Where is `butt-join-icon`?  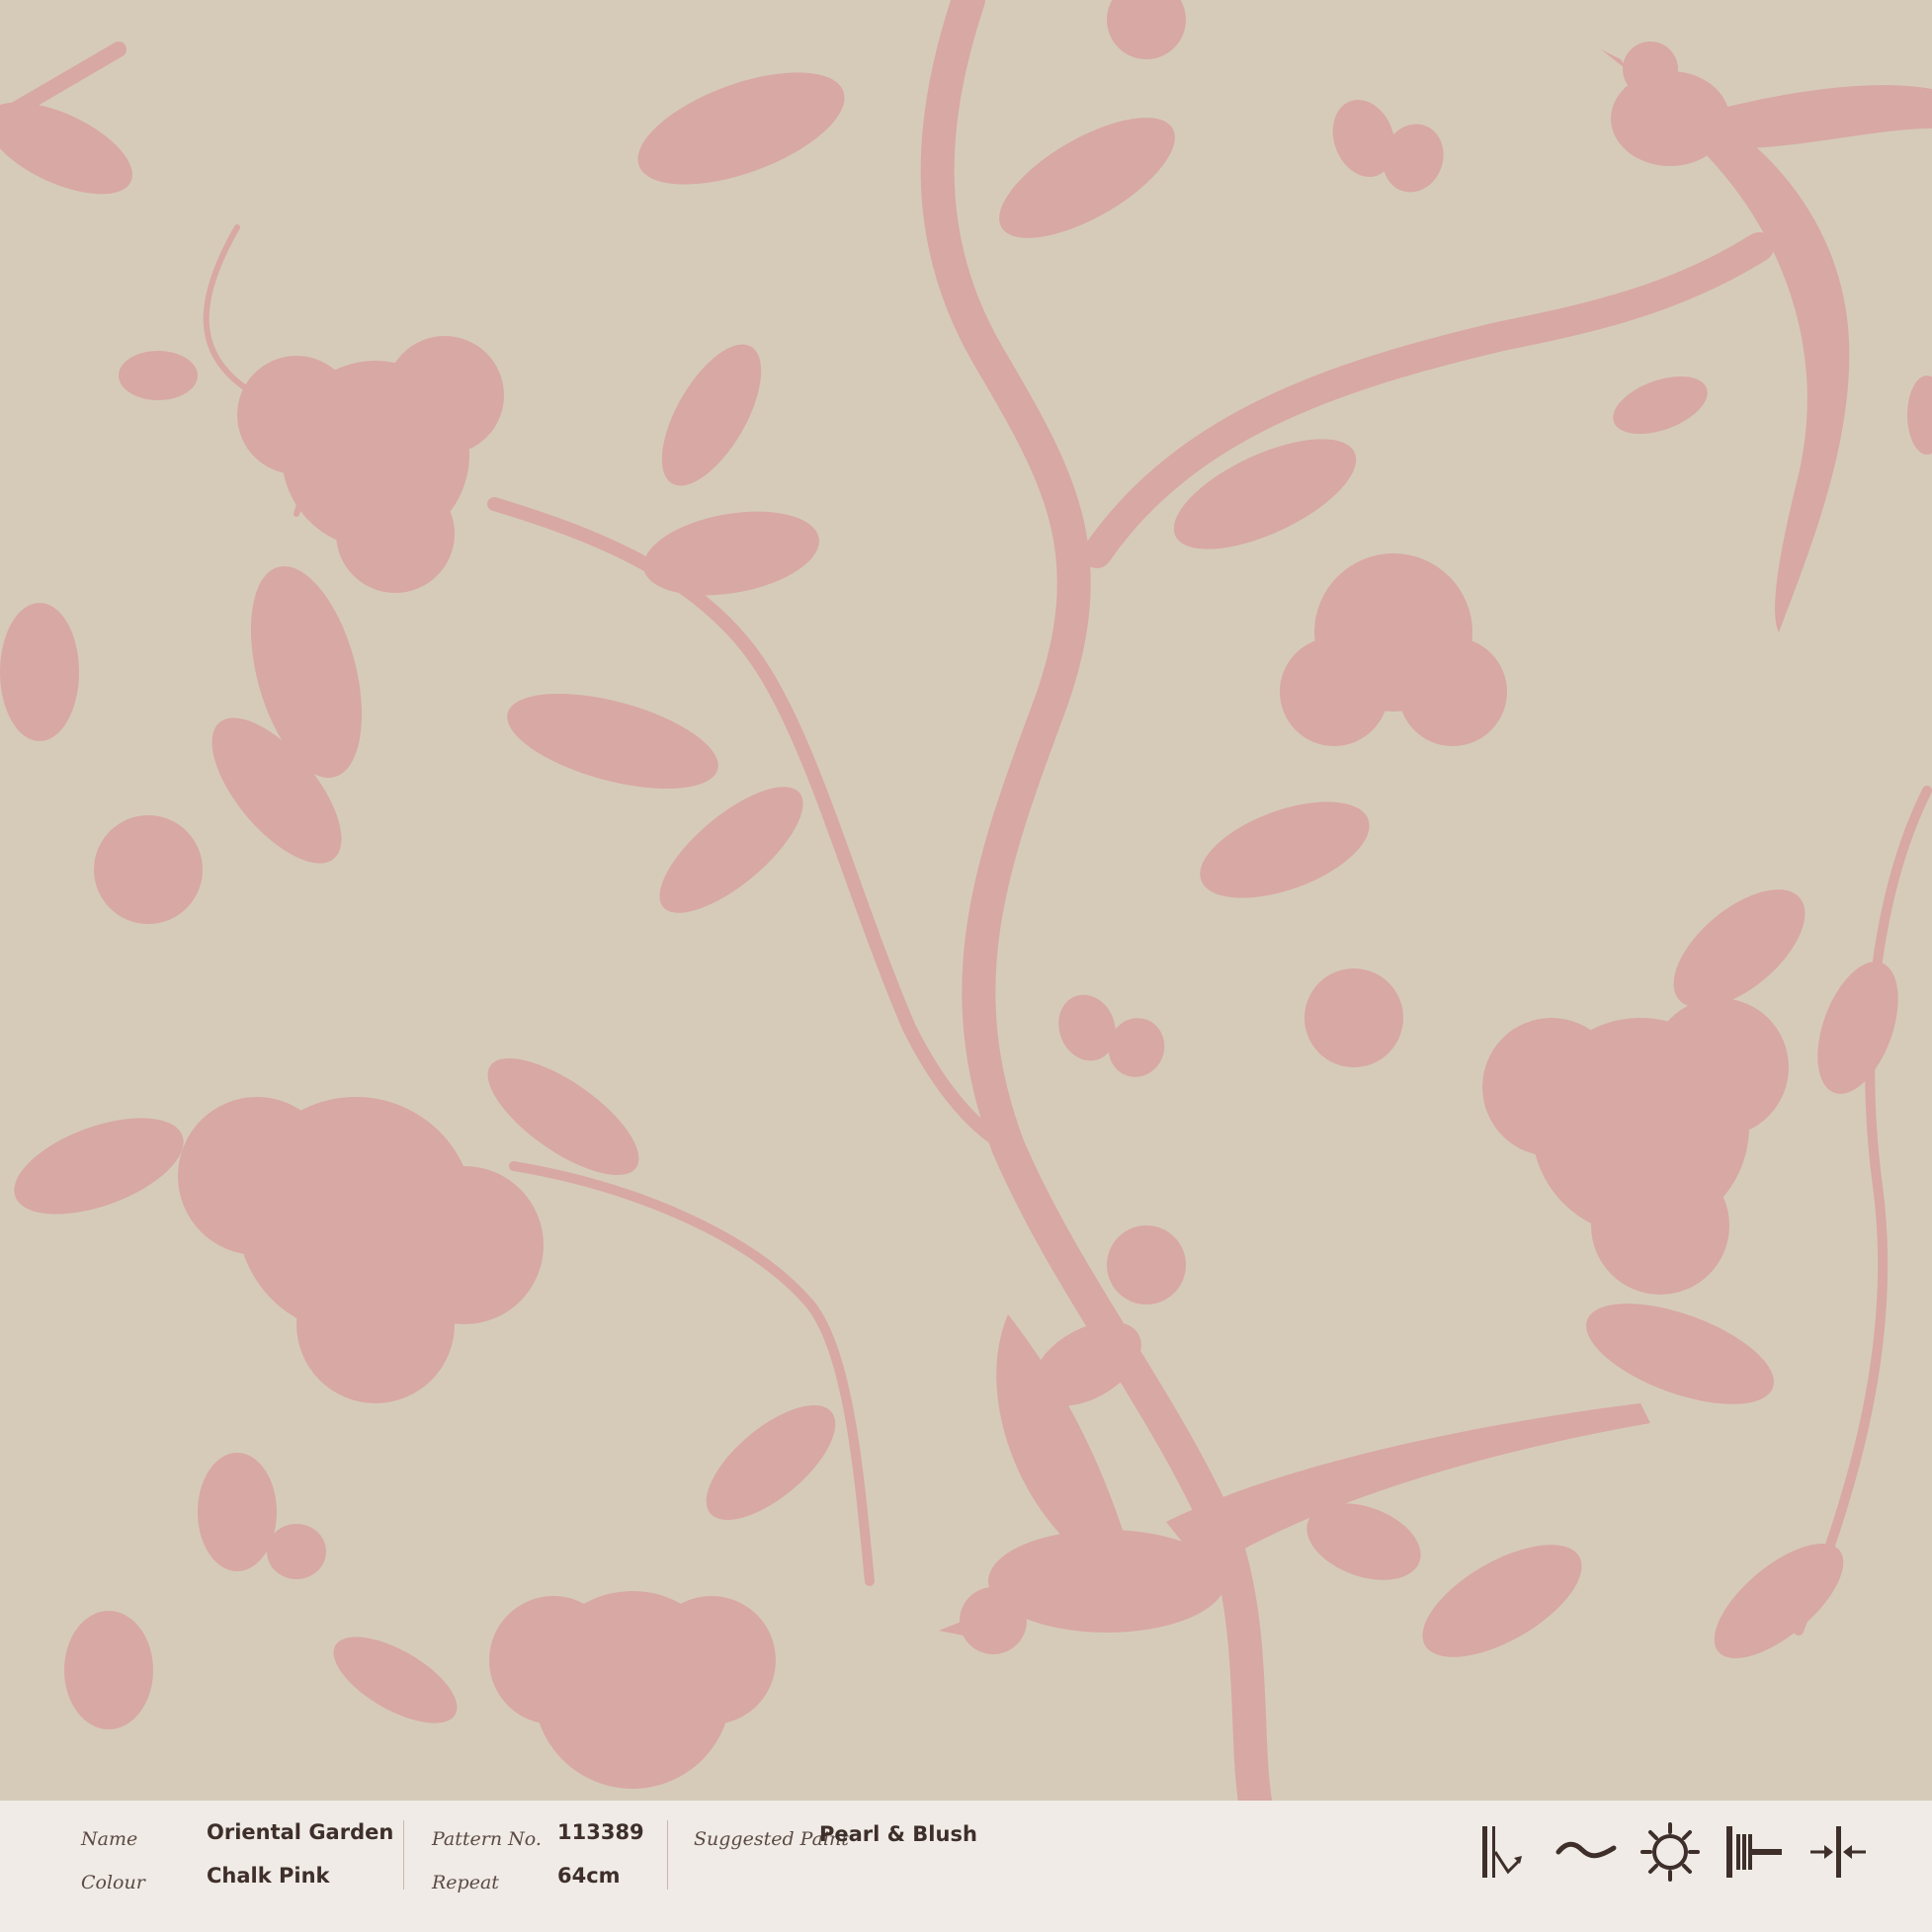 butt-join-icon is located at coordinates (1838, 1852).